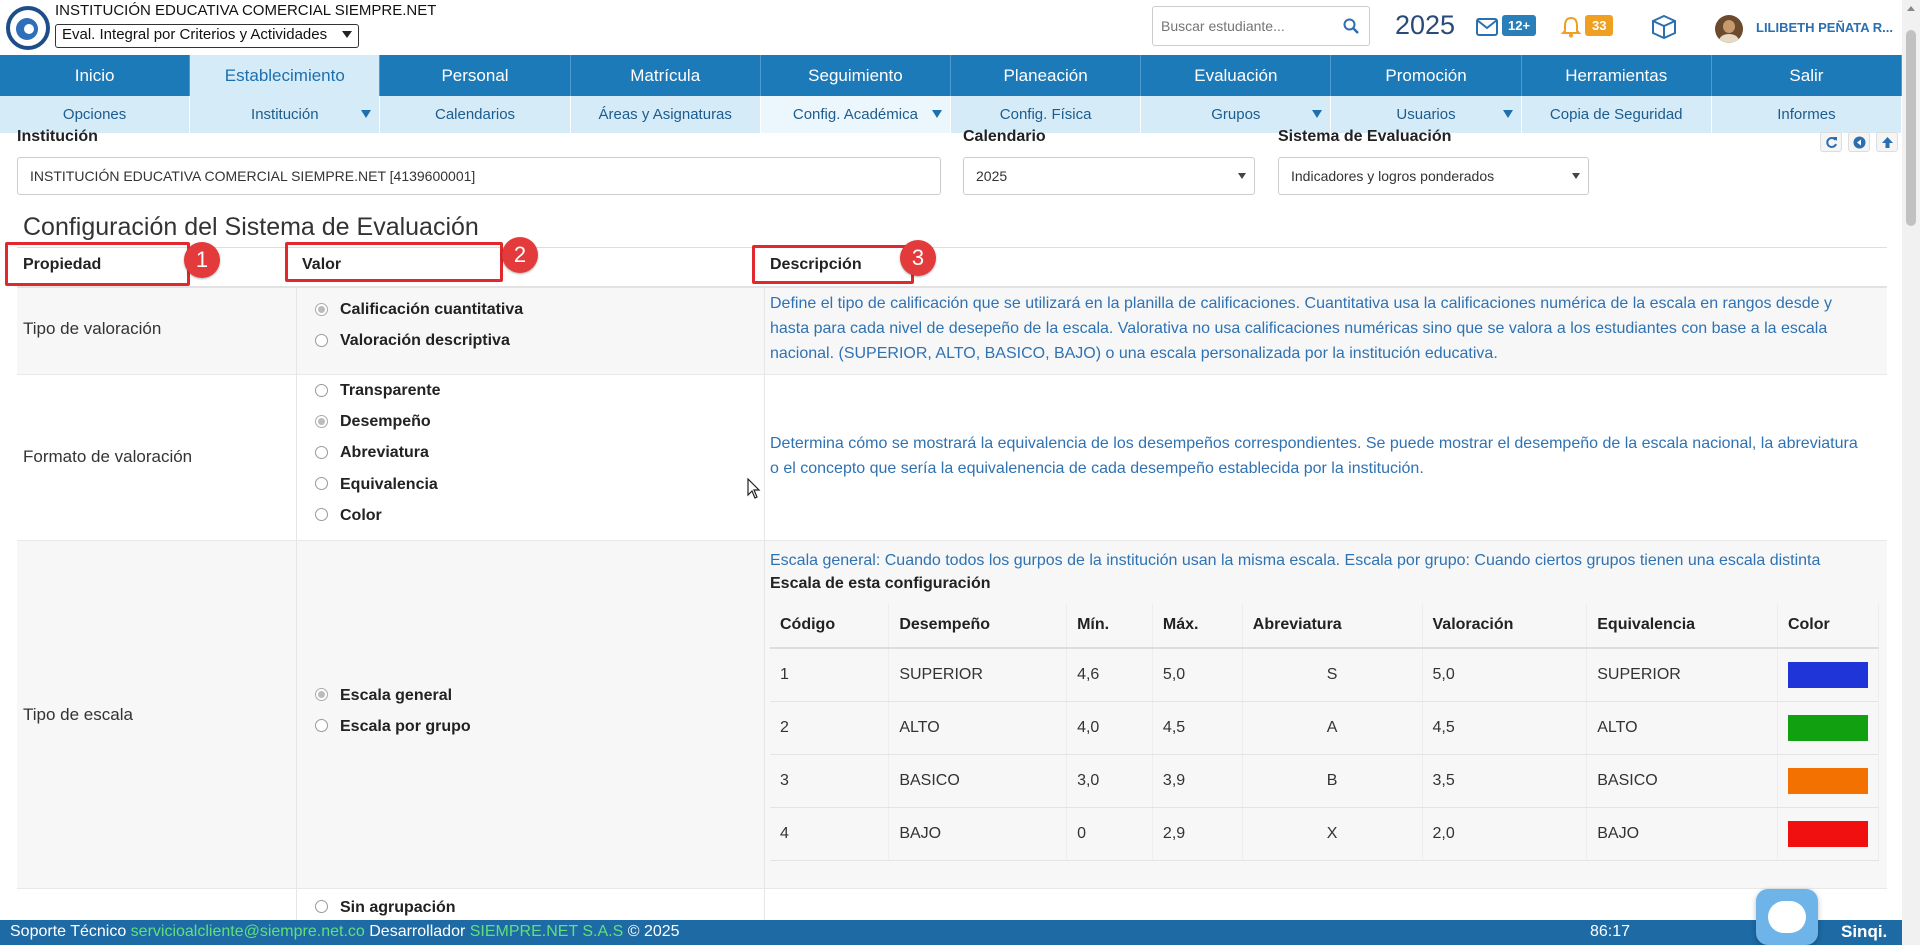 The width and height of the screenshot is (1920, 945). What do you see at coordinates (390, 391) in the screenshot?
I see `radio-label: Transparente` at bounding box center [390, 391].